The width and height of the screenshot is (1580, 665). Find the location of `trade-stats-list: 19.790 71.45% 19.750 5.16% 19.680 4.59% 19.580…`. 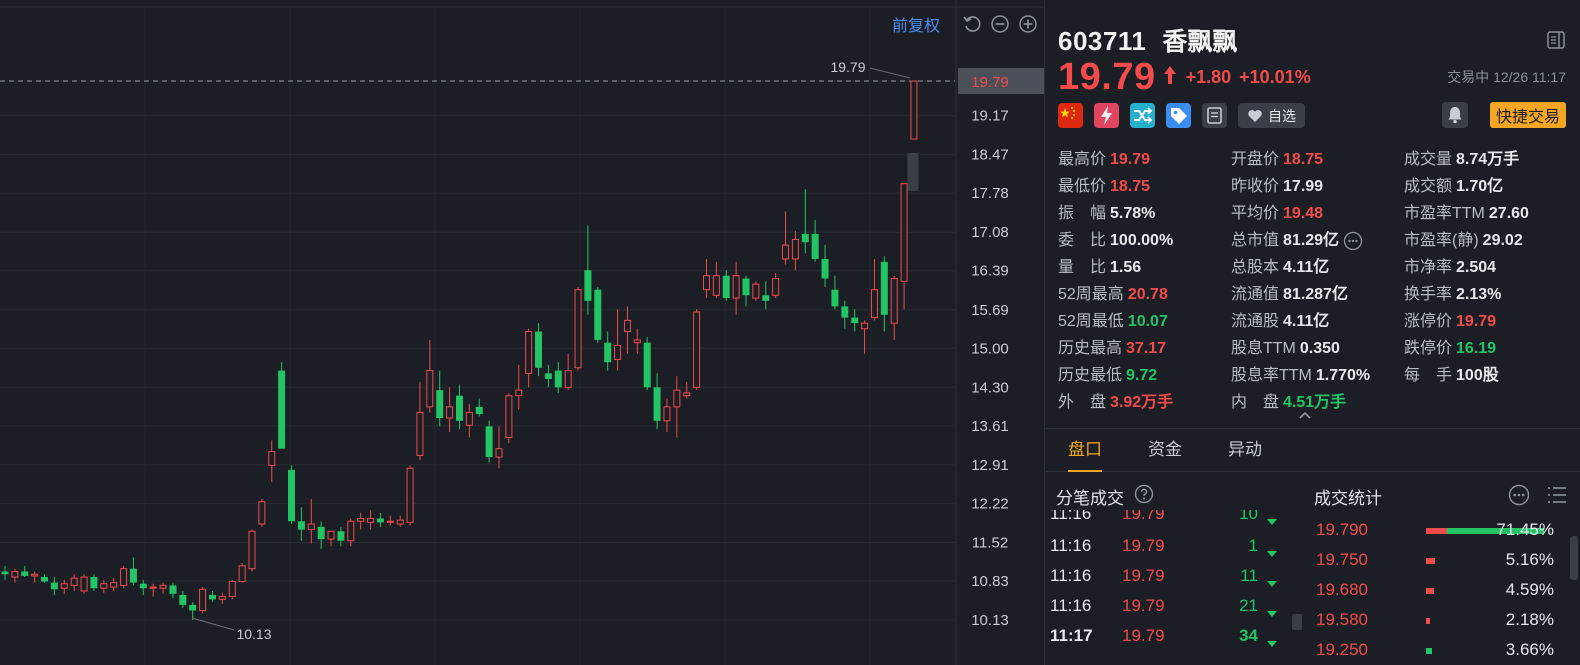

trade-stats-list: 19.790 71.45% 19.750 5.16% 19.680 4.59% 19.580… is located at coordinates (1437, 587).